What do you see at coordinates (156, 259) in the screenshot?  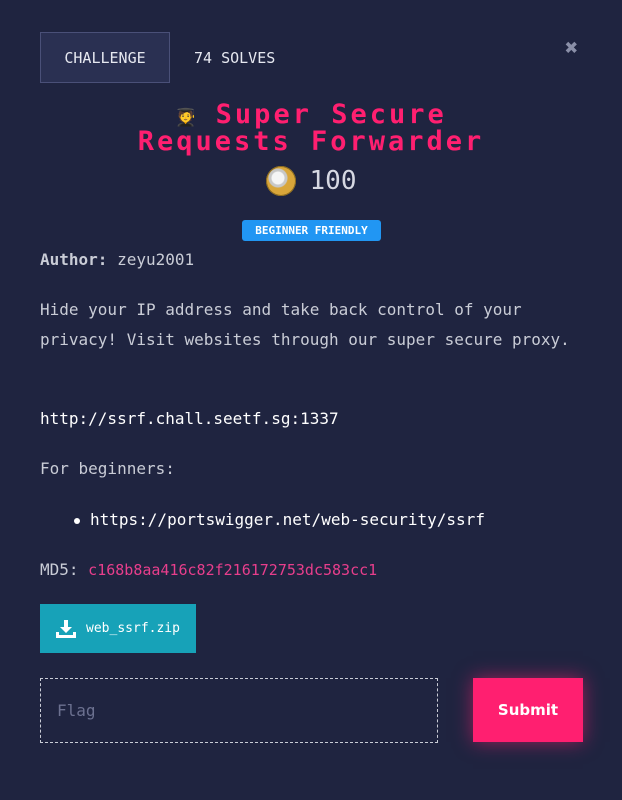 I see `author-name: zeyu2001` at bounding box center [156, 259].